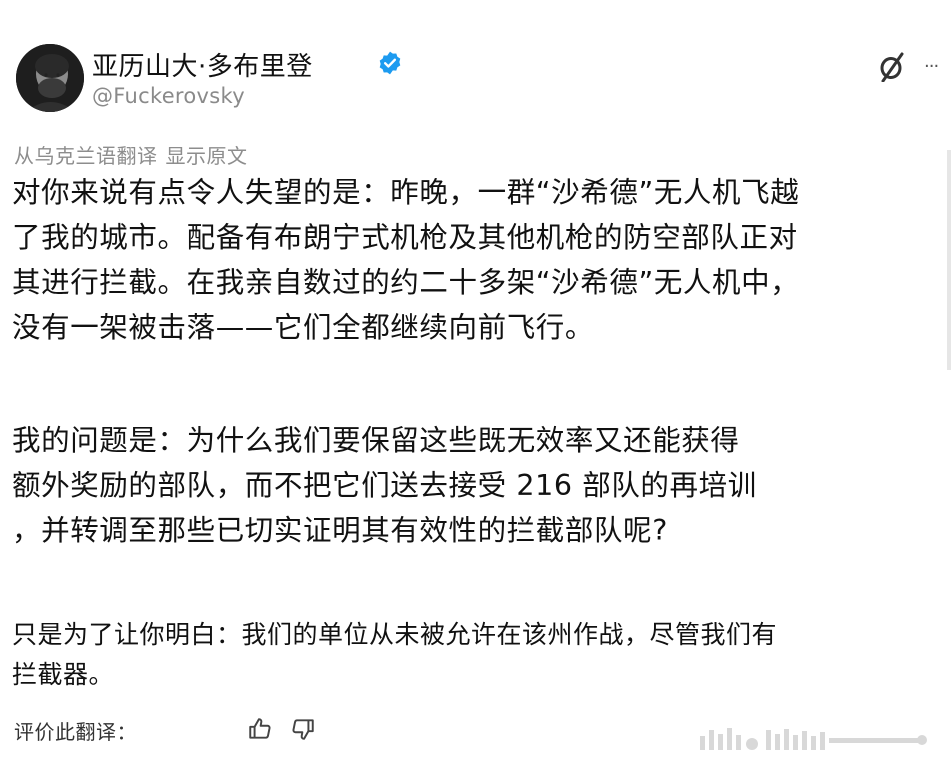  What do you see at coordinates (813, 739) in the screenshot?
I see `watermark-logo` at bounding box center [813, 739].